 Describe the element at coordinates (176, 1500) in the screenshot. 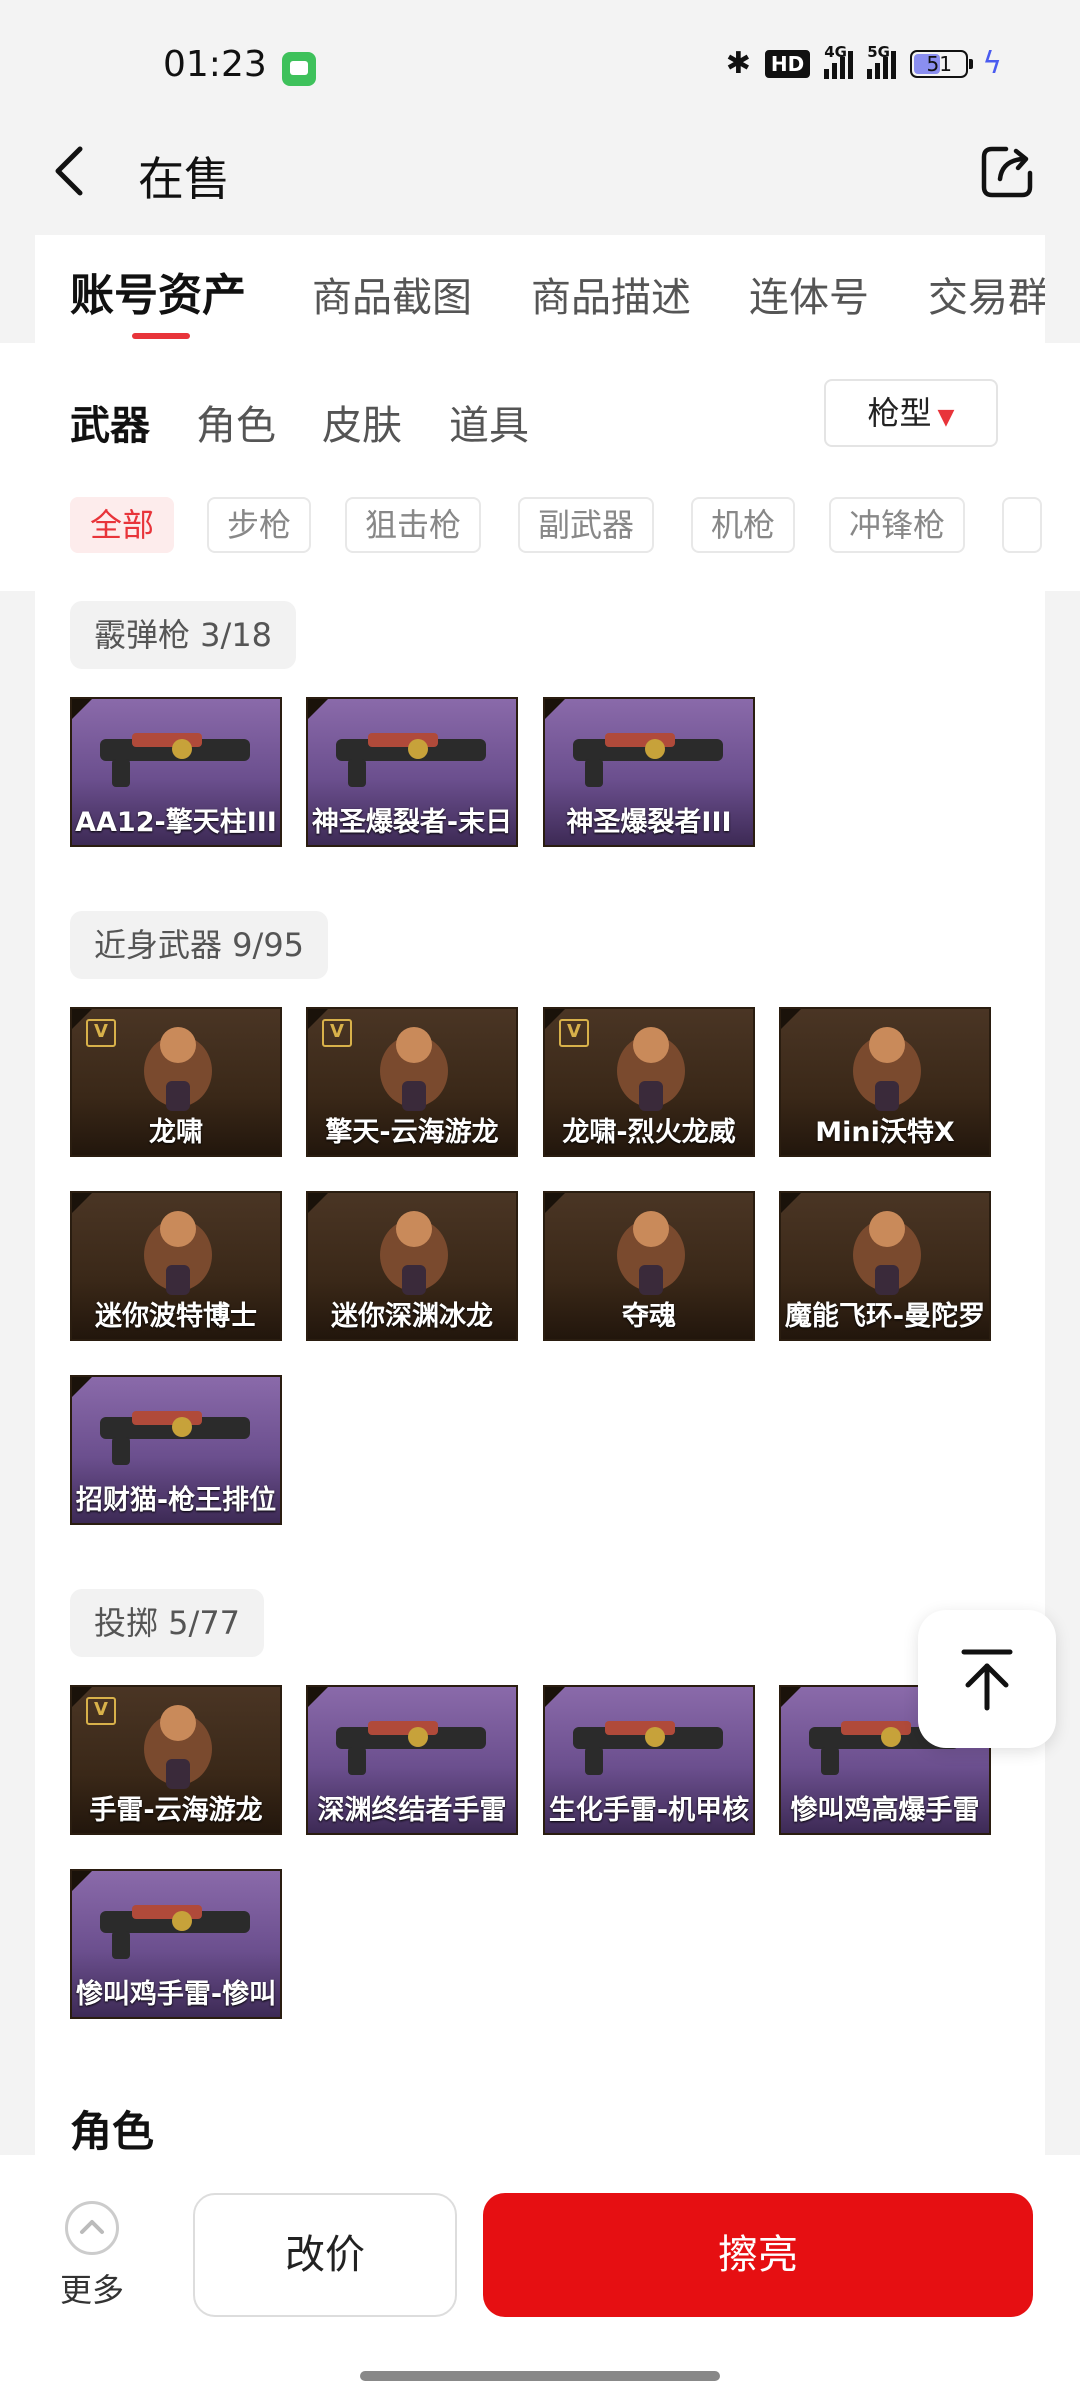

I see `asset-item-name: 招财猫-枪王排位` at that location.